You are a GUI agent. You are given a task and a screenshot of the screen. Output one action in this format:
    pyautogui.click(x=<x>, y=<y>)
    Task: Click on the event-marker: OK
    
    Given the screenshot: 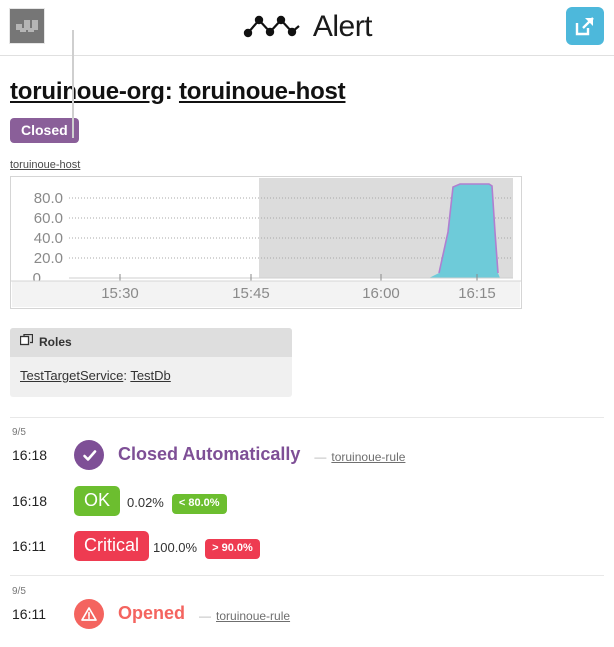 What is the action you would take?
    pyautogui.click(x=97, y=501)
    